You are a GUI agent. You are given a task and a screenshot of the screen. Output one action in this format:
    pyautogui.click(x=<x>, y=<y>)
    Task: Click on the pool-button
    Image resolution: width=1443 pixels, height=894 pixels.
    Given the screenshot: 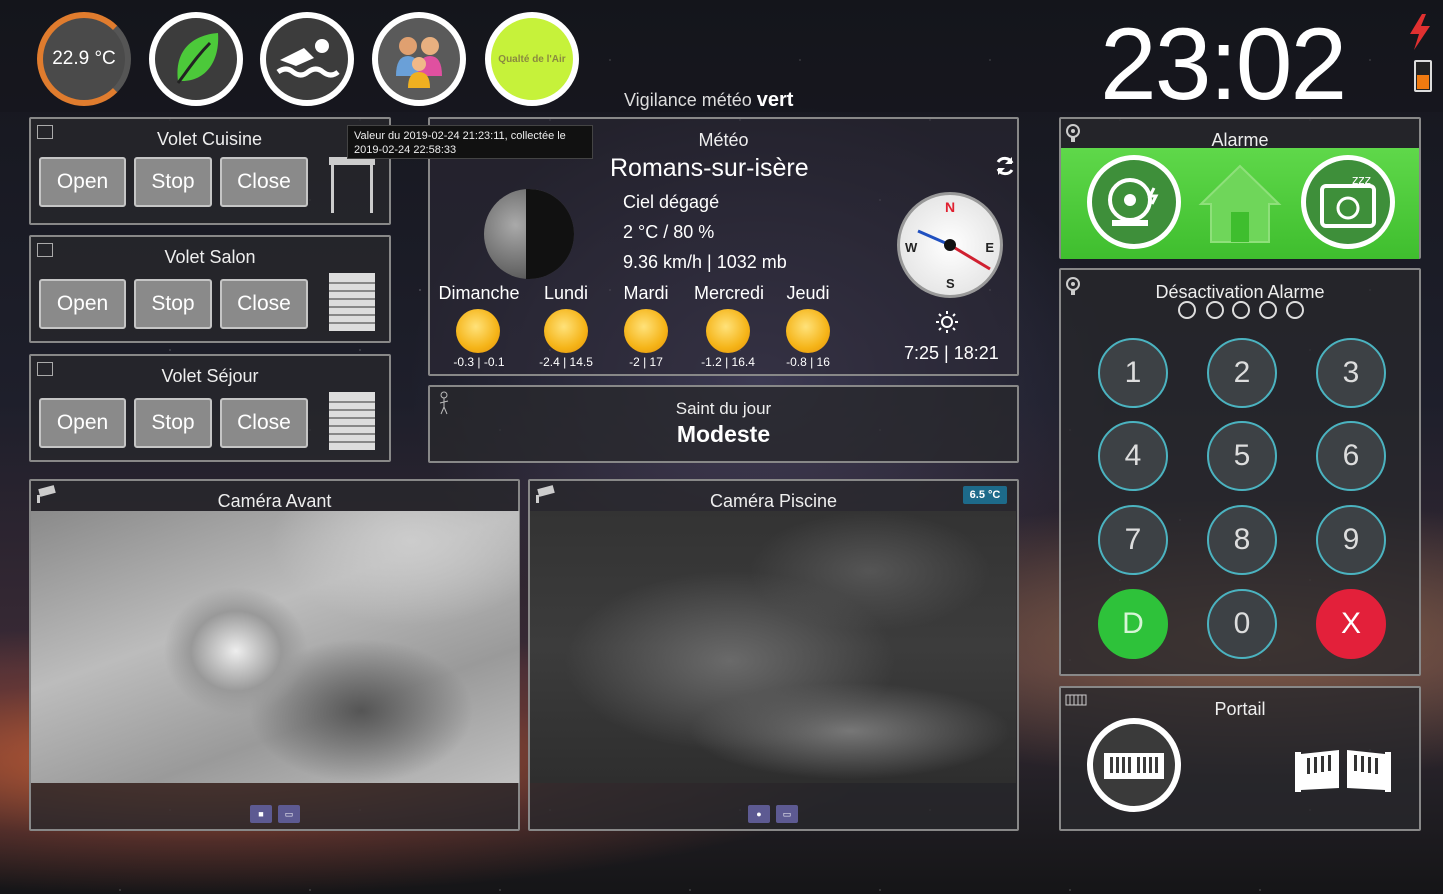 What is the action you would take?
    pyautogui.click(x=307, y=59)
    